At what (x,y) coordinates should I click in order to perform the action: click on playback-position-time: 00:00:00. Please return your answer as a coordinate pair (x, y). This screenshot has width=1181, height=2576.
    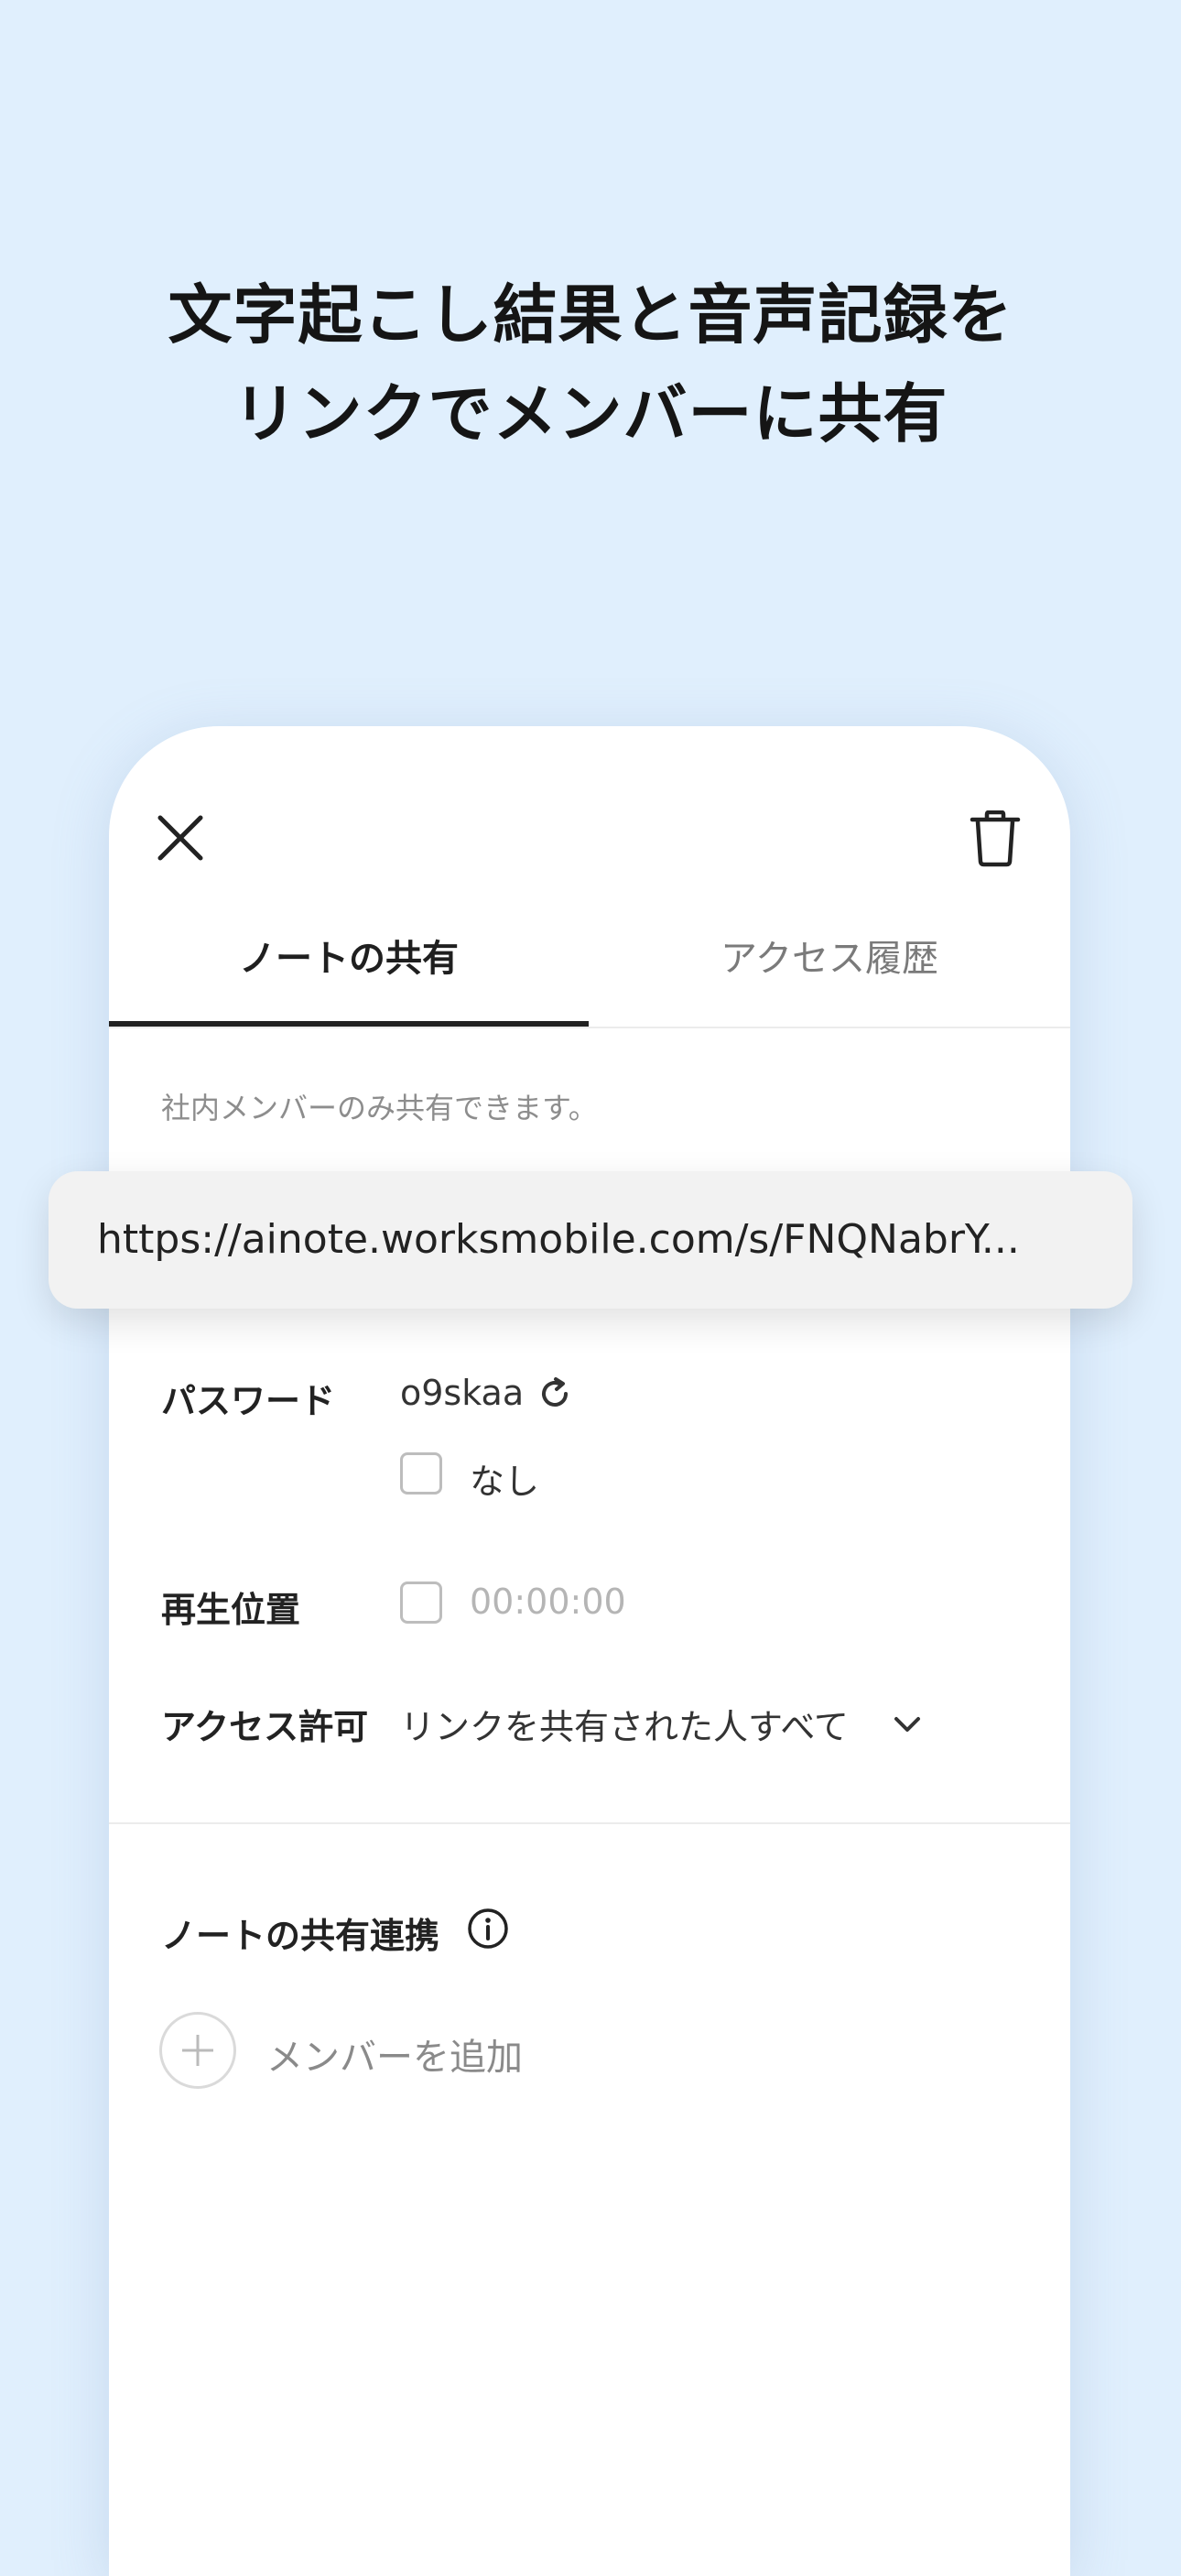
    Looking at the image, I should click on (548, 1601).